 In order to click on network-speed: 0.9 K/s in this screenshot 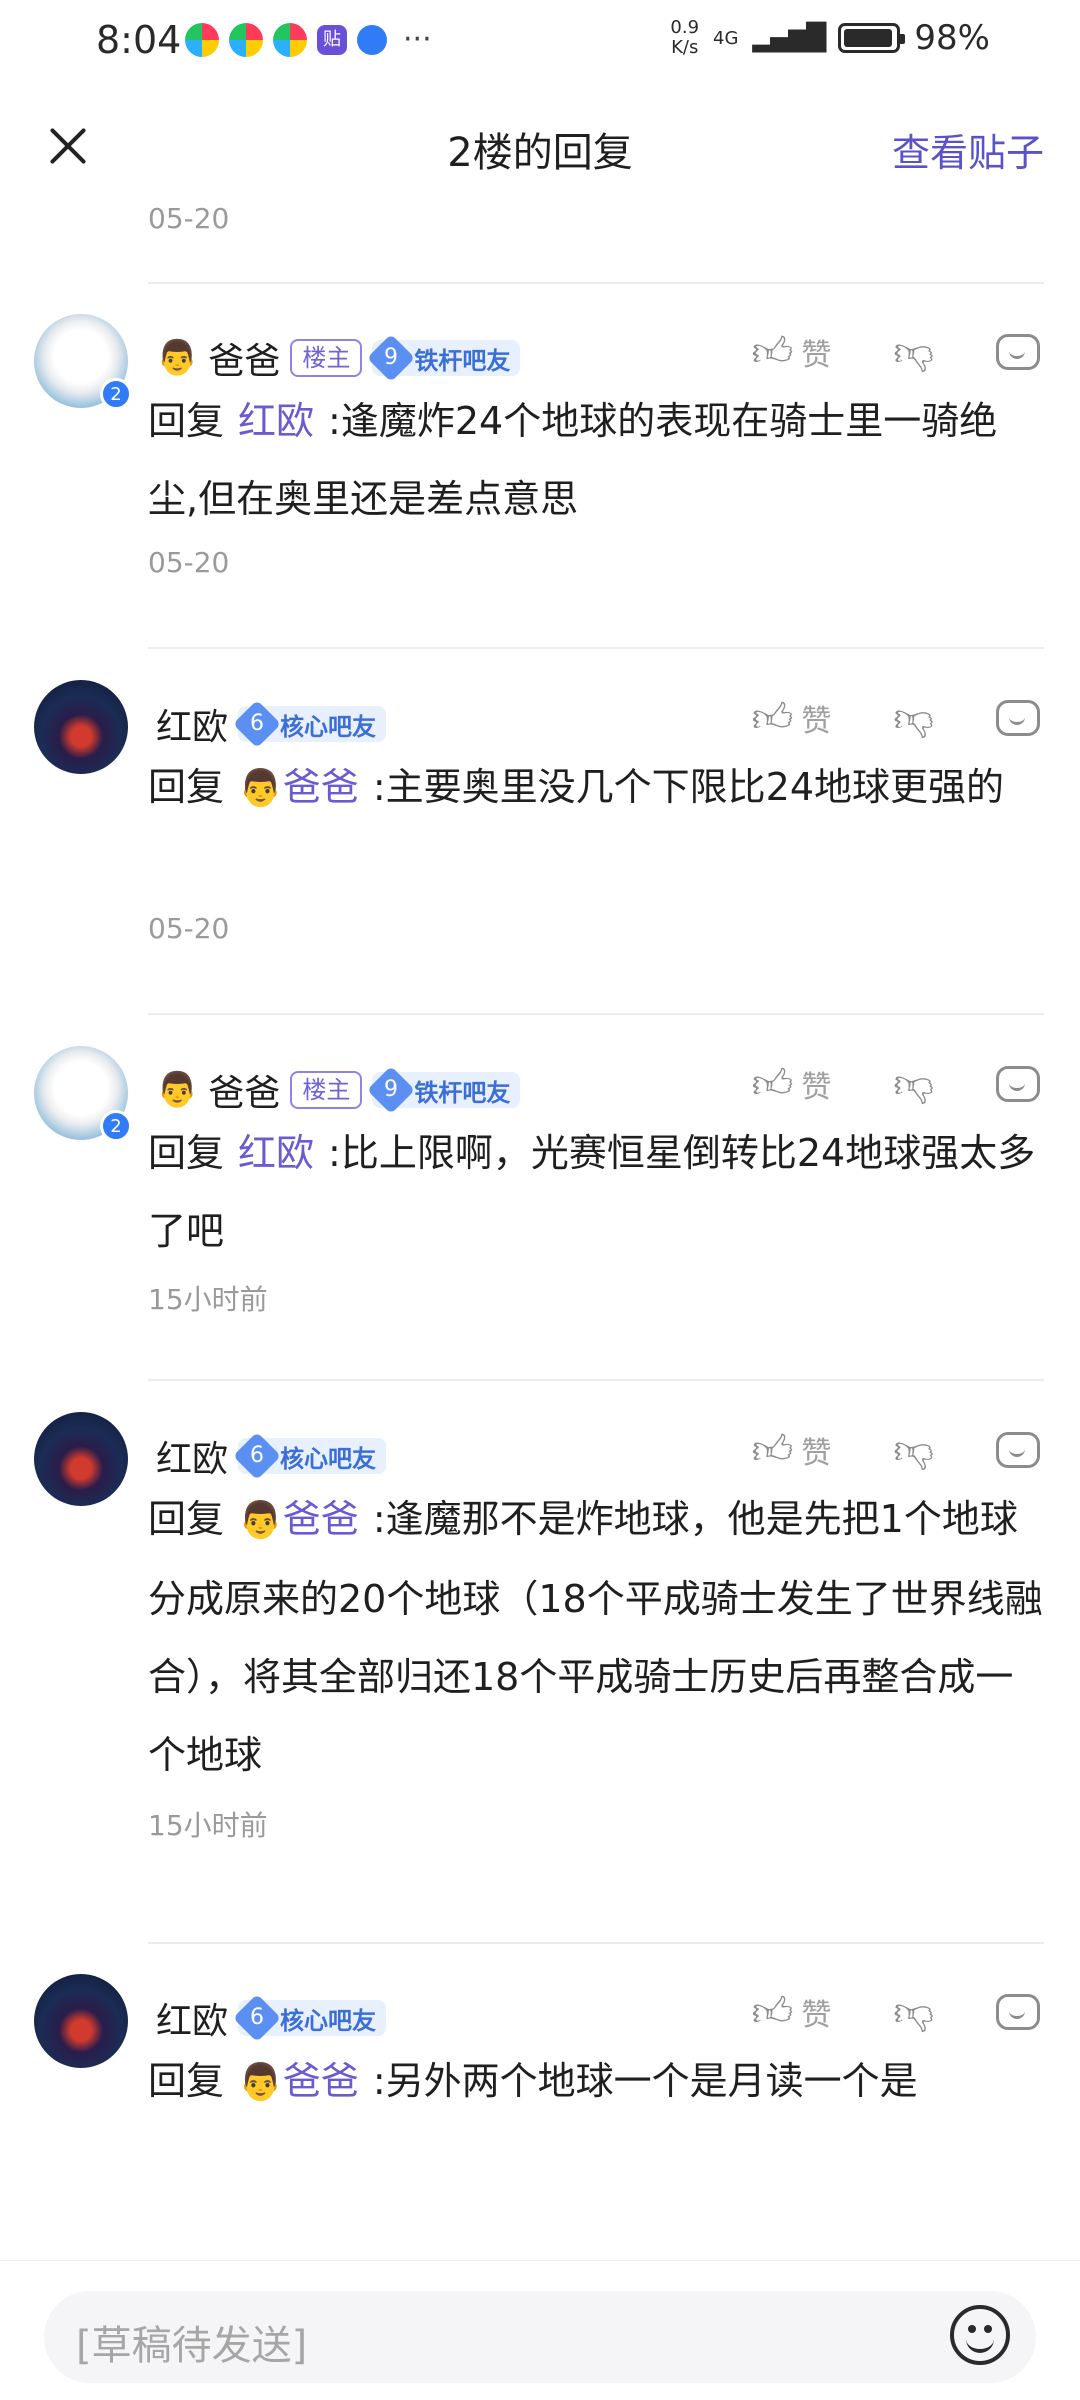, I will do `click(685, 37)`.